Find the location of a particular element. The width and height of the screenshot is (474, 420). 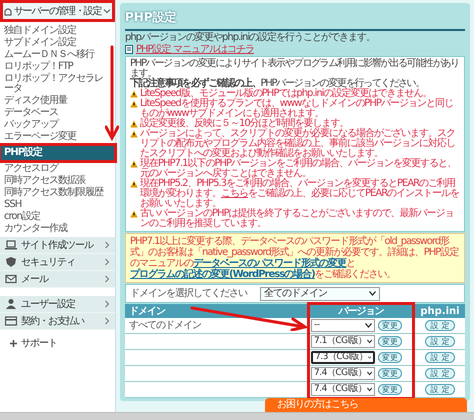

sidebar-item: データベース is located at coordinates (57, 113).